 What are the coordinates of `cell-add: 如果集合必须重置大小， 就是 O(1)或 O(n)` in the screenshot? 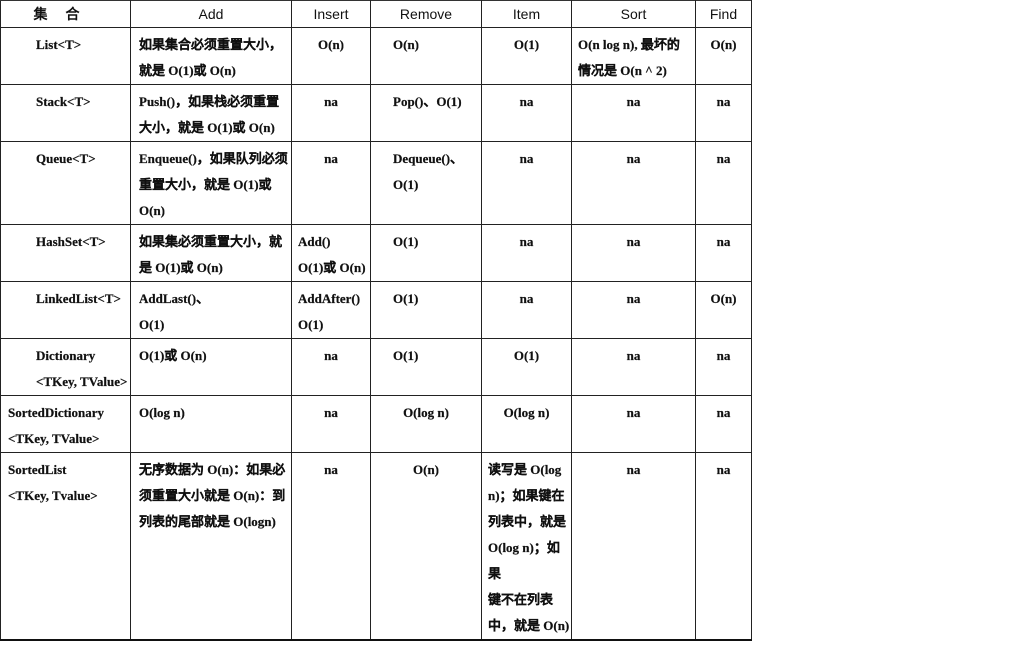 It's located at (211, 56).